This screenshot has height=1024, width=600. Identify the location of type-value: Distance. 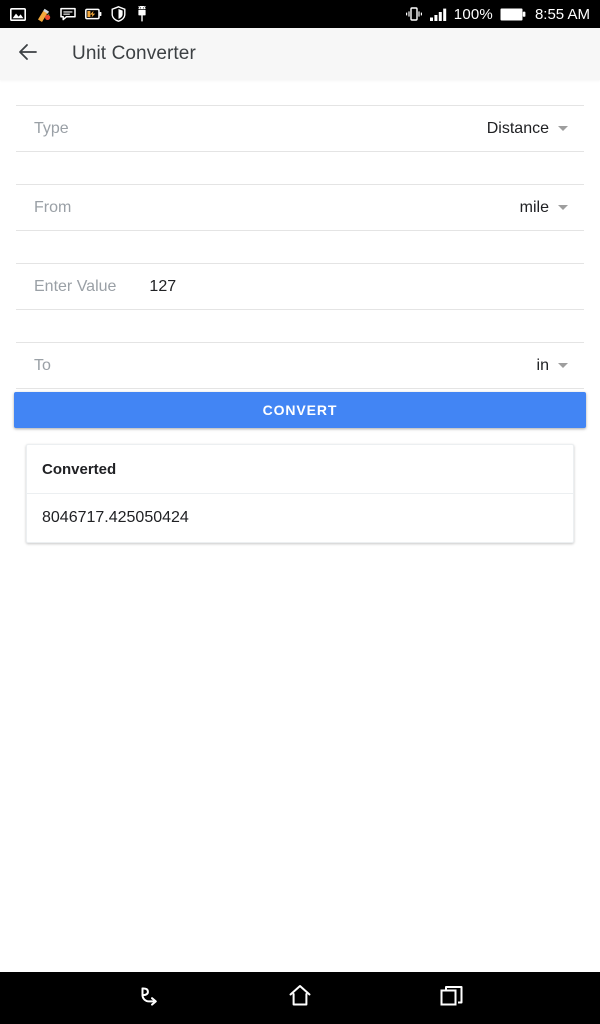
(517, 128).